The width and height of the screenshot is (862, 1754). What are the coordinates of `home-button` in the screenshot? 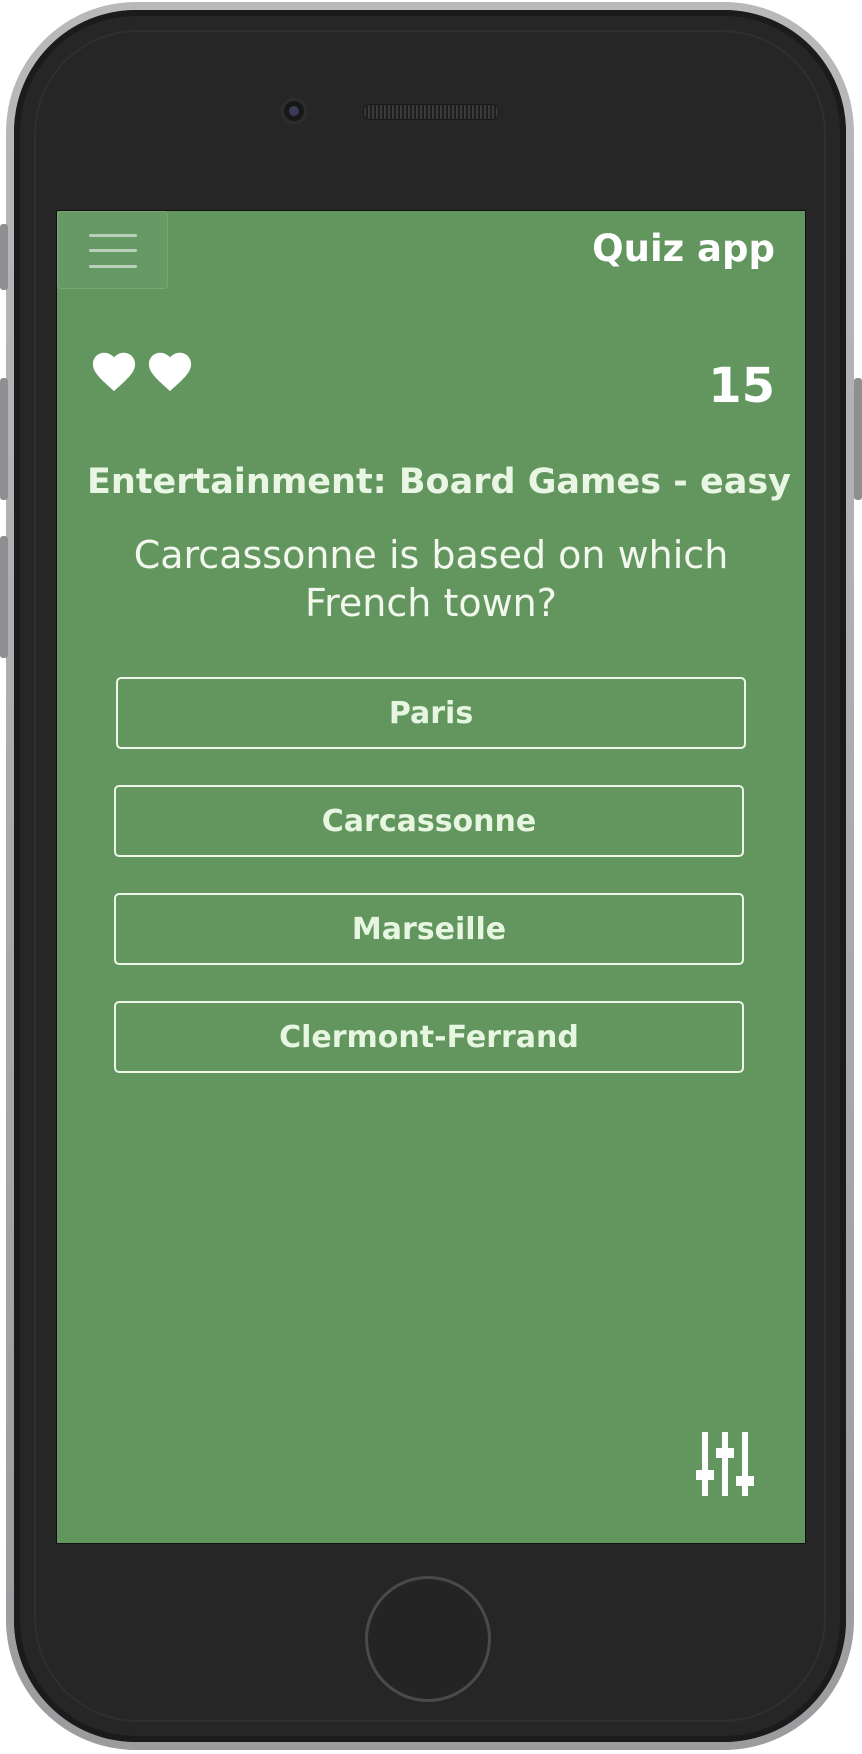 It's located at (428, 1639).